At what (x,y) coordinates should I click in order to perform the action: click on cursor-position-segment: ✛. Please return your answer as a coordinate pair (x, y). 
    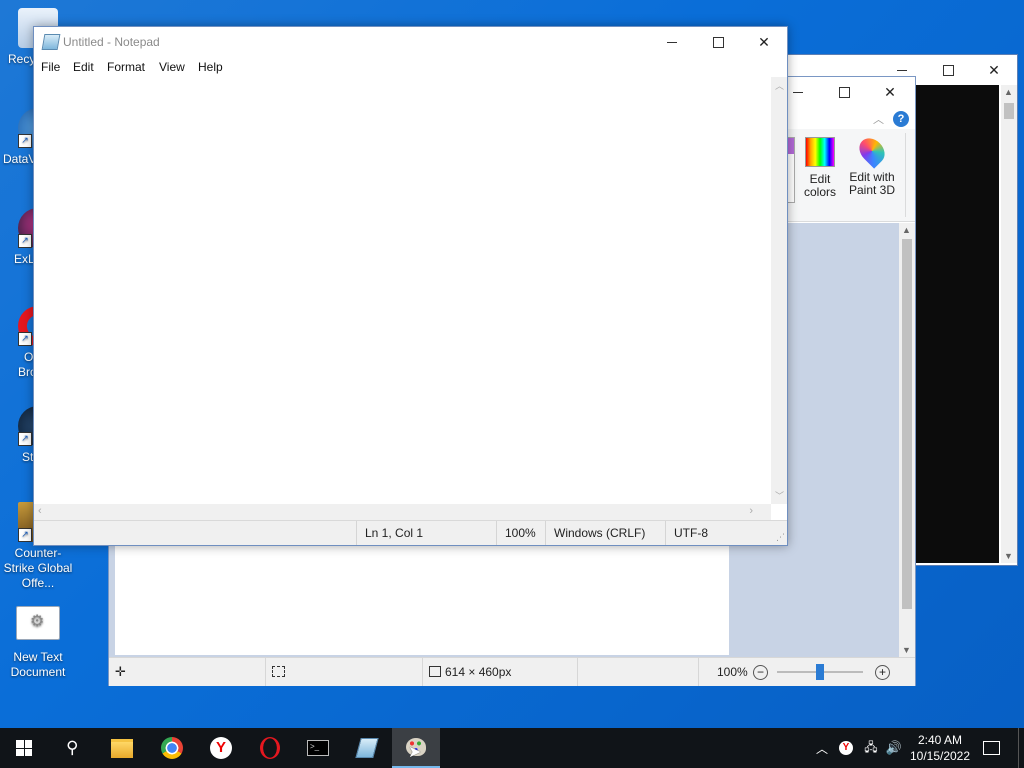
    Looking at the image, I should click on (187, 672).